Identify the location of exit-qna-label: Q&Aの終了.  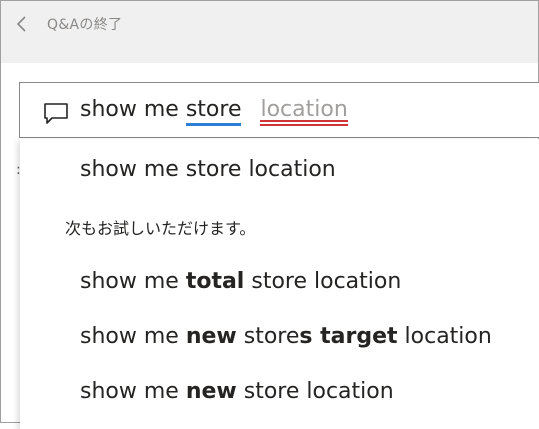
(85, 25).